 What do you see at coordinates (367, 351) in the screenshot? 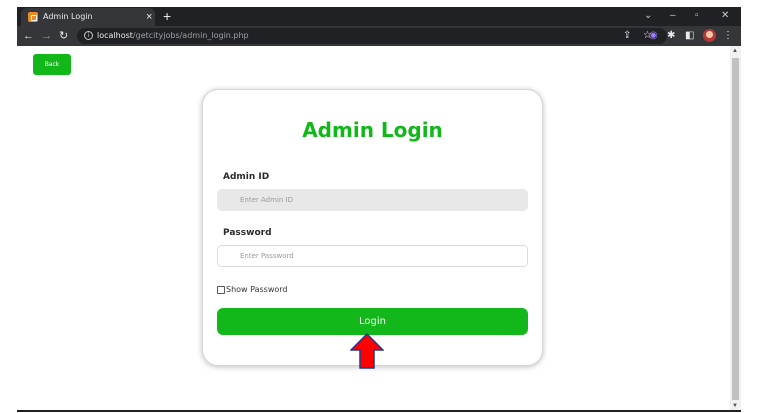
I see `red-up-arrow-icon` at bounding box center [367, 351].